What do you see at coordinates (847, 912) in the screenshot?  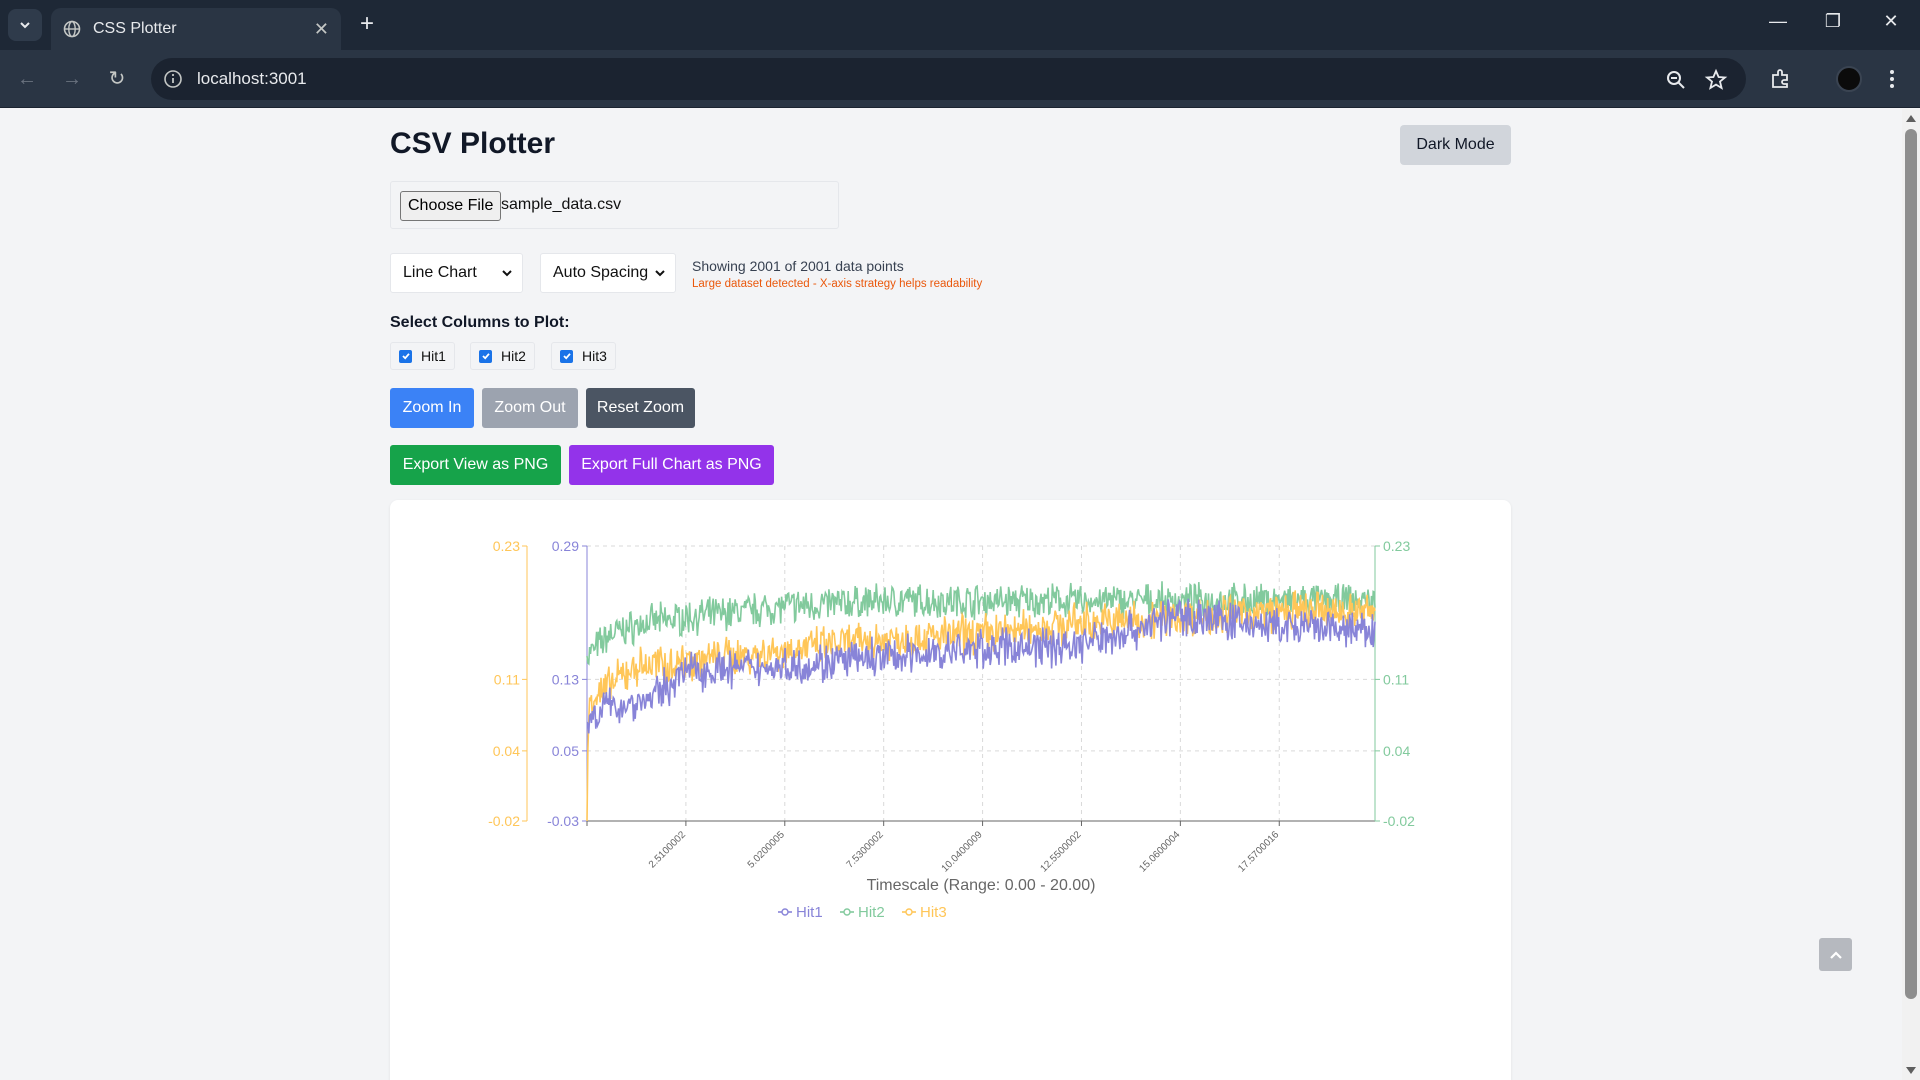 I see `legend-marker-hit2` at bounding box center [847, 912].